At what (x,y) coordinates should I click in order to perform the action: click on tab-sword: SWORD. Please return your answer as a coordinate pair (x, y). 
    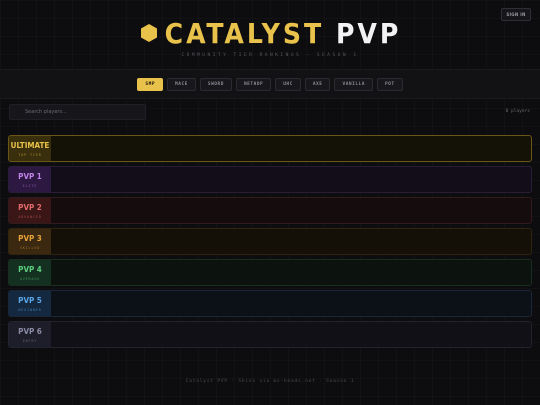
    Looking at the image, I should click on (215, 84).